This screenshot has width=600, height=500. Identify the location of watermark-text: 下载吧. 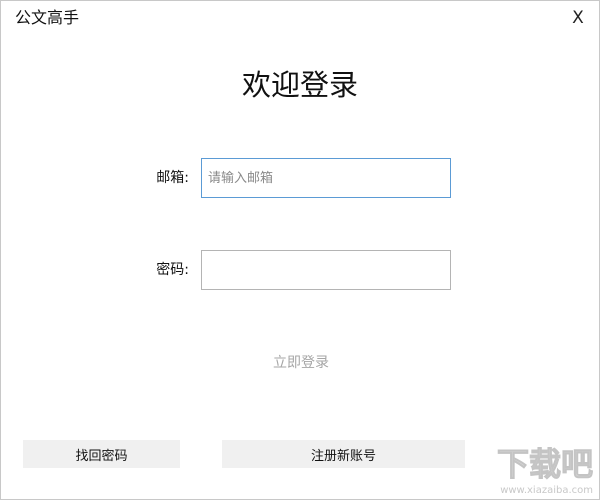
(545, 464).